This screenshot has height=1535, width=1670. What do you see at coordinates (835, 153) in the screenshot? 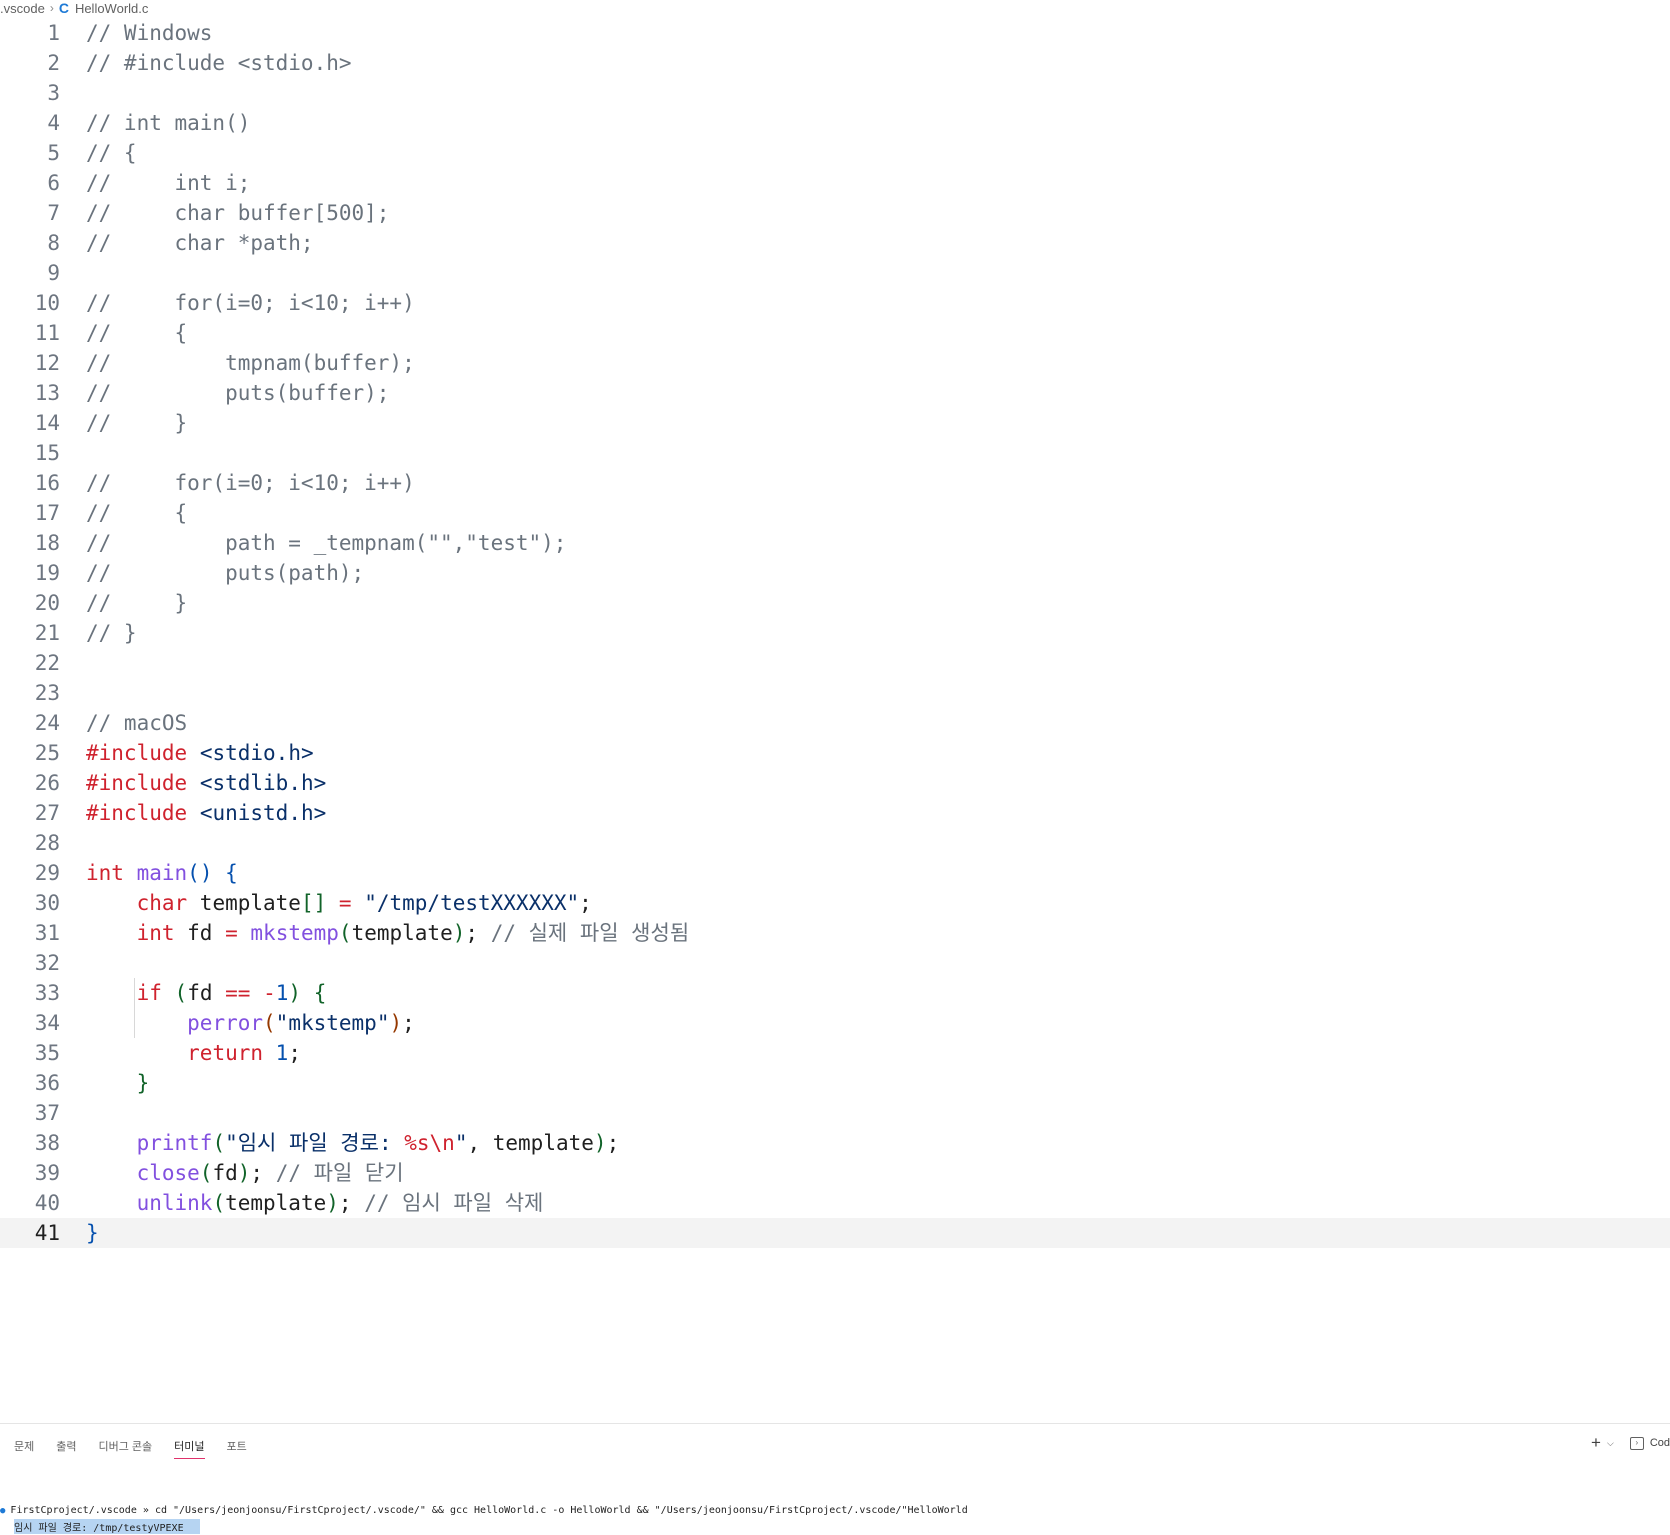
I see `code-line: 5 // {` at bounding box center [835, 153].